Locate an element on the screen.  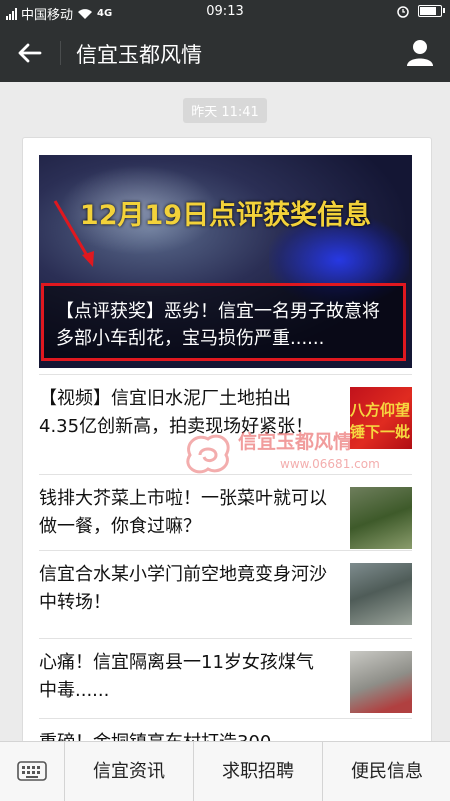
navigation-bar: 信宜玉都风情 is located at coordinates (225, 53).